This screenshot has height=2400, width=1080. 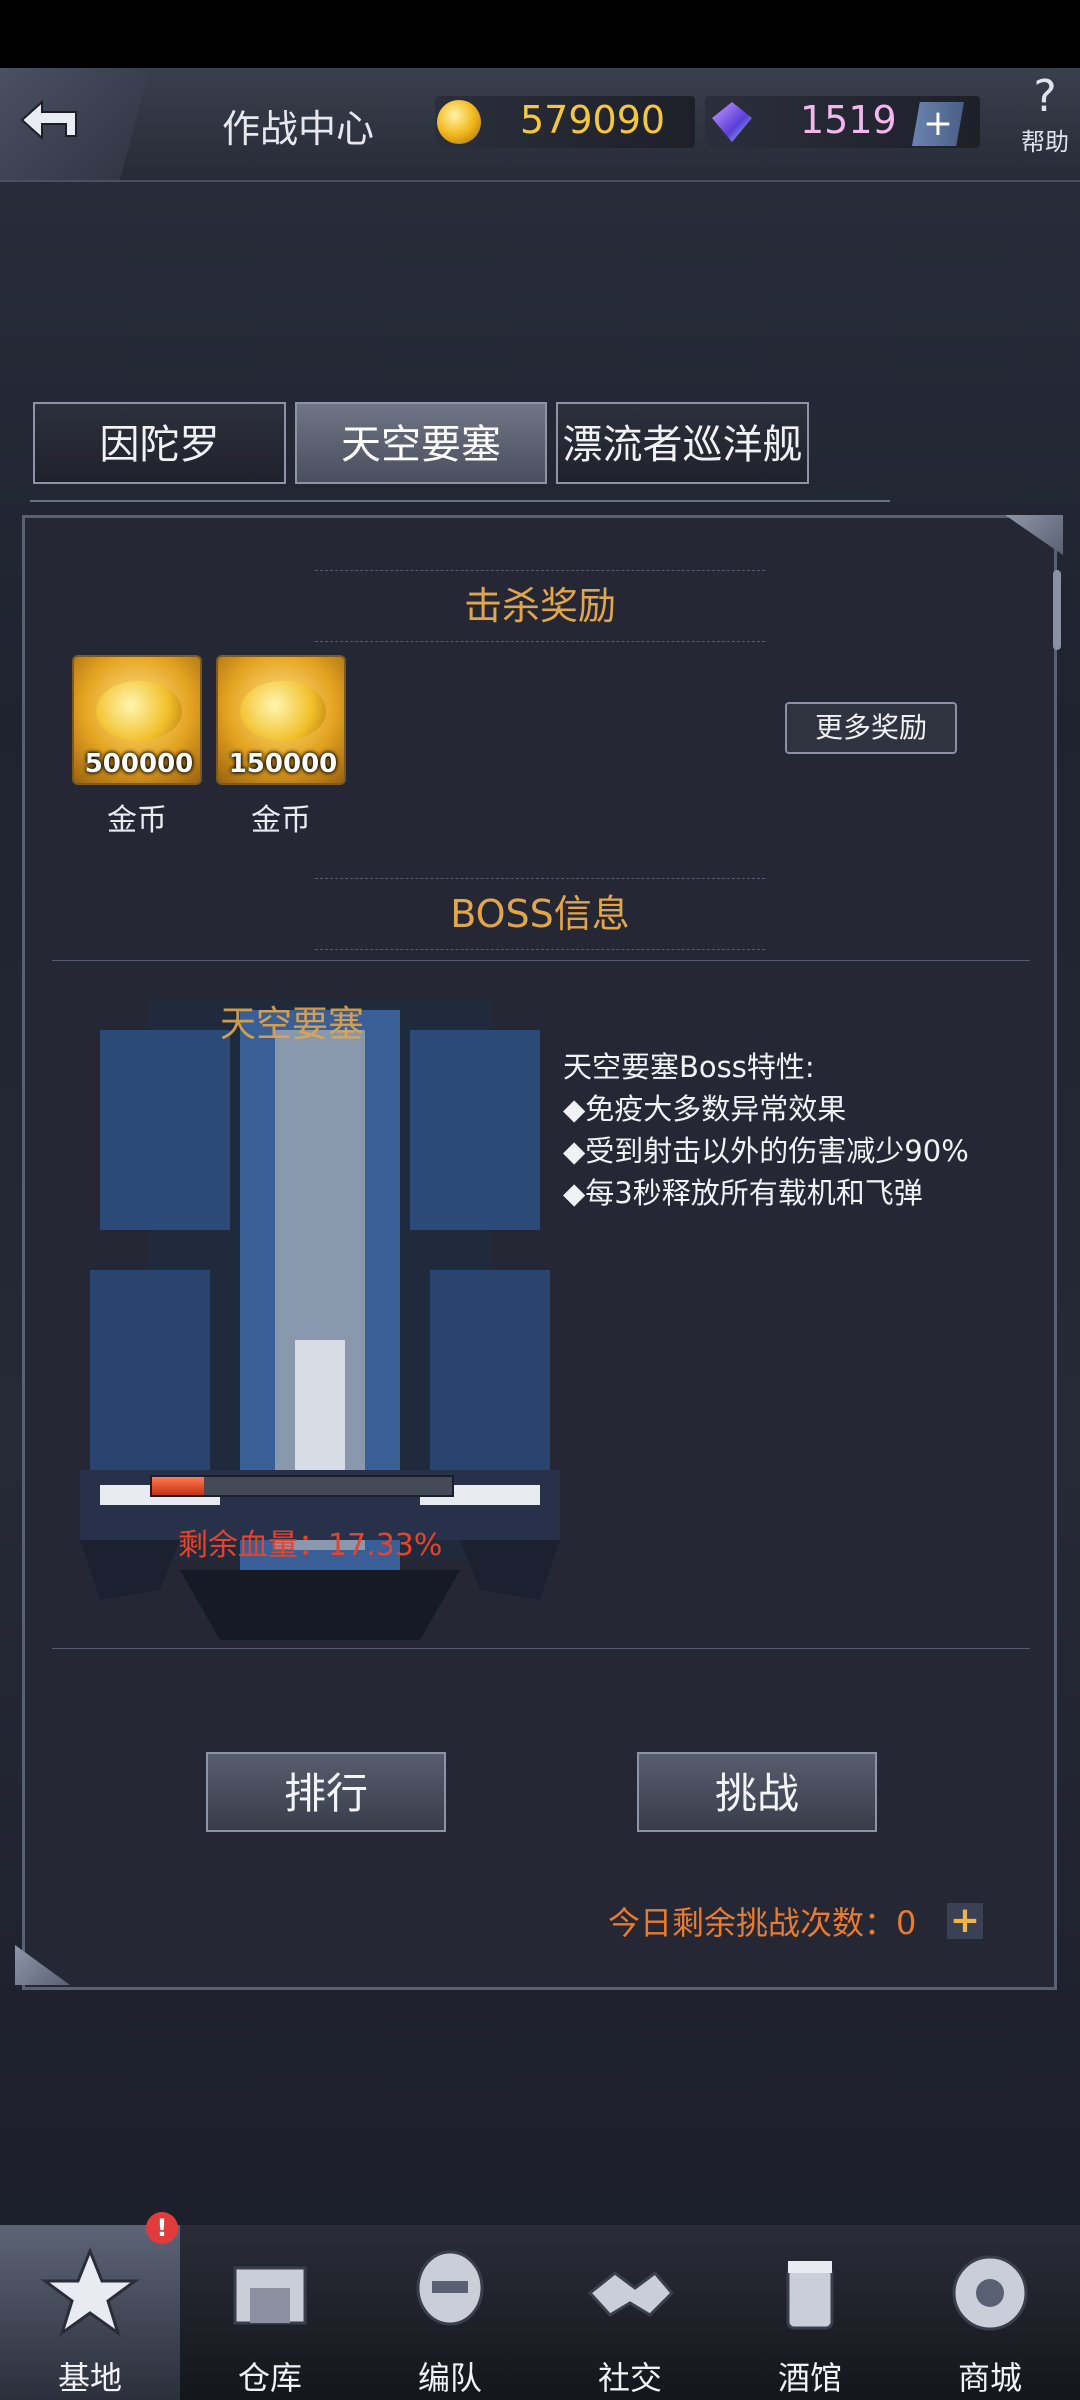 What do you see at coordinates (762, 1923) in the screenshot?
I see `remaining-challenges-text: 今日剩余挑战次数：0` at bounding box center [762, 1923].